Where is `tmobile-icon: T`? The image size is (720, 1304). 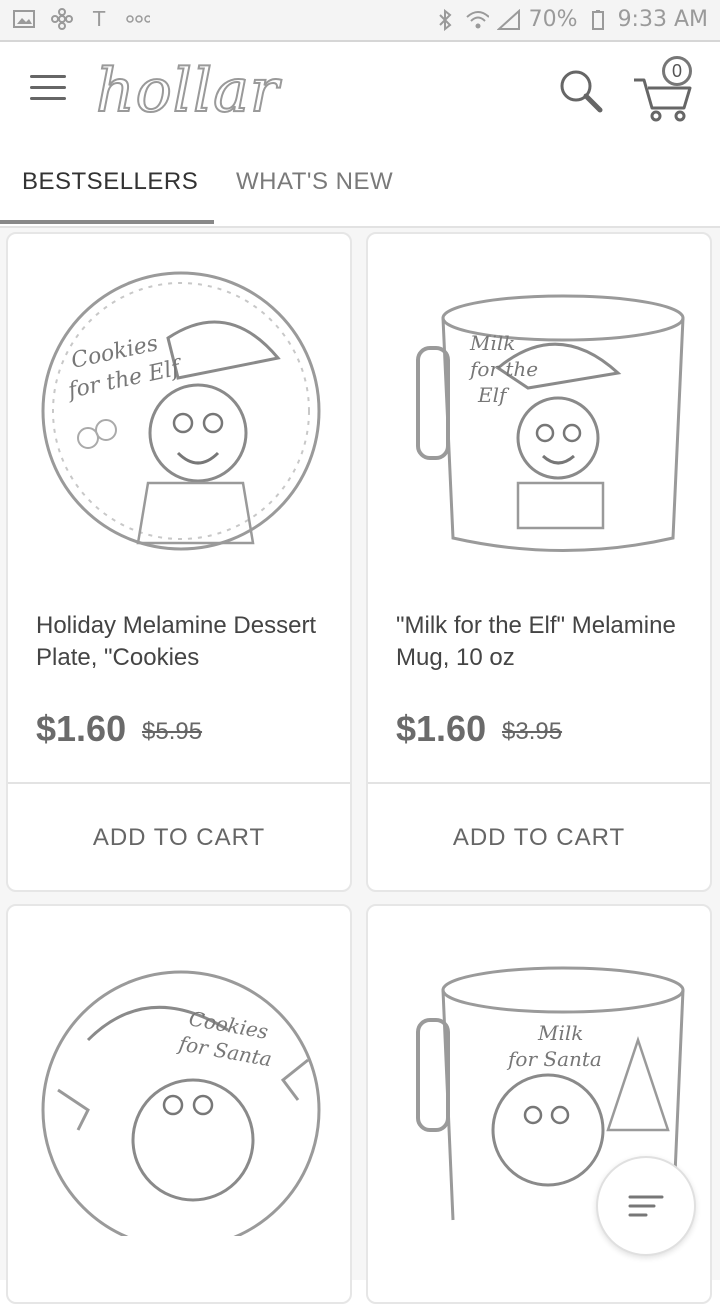
tmobile-icon: T is located at coordinates (100, 19).